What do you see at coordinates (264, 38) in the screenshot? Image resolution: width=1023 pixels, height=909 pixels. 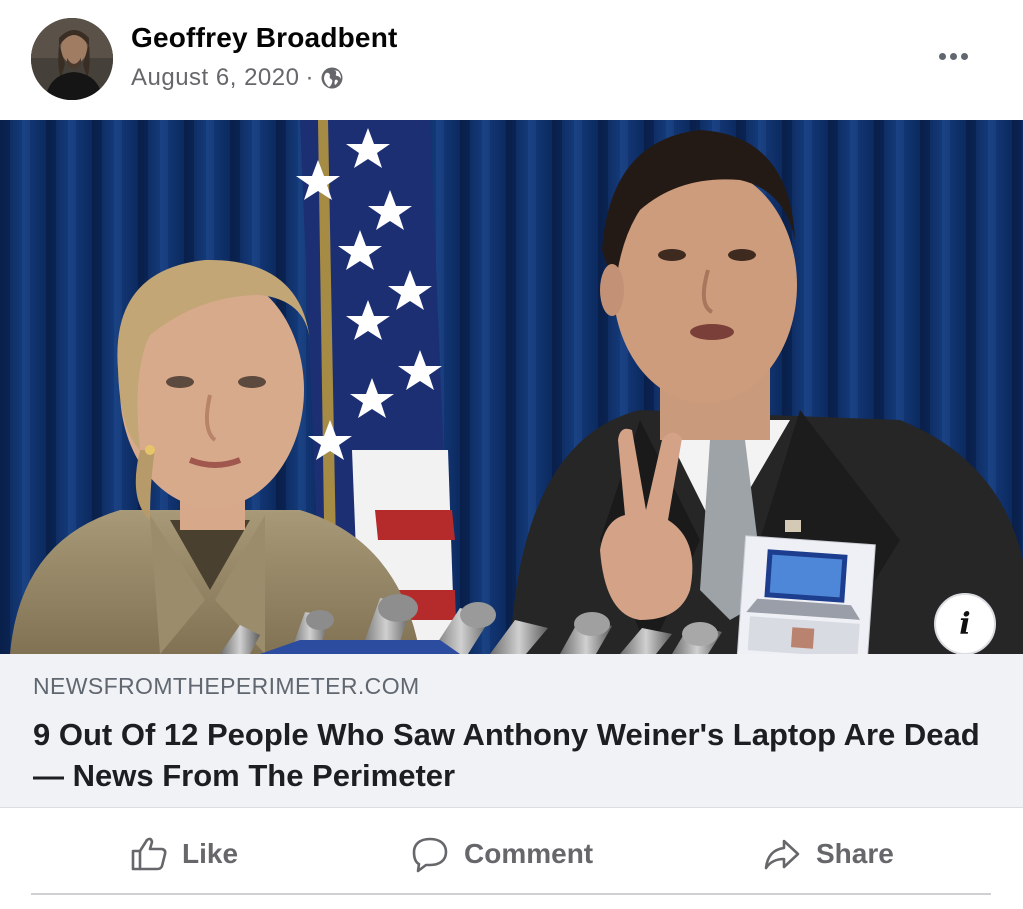 I see `author-name: Geoffrey Broadbent` at bounding box center [264, 38].